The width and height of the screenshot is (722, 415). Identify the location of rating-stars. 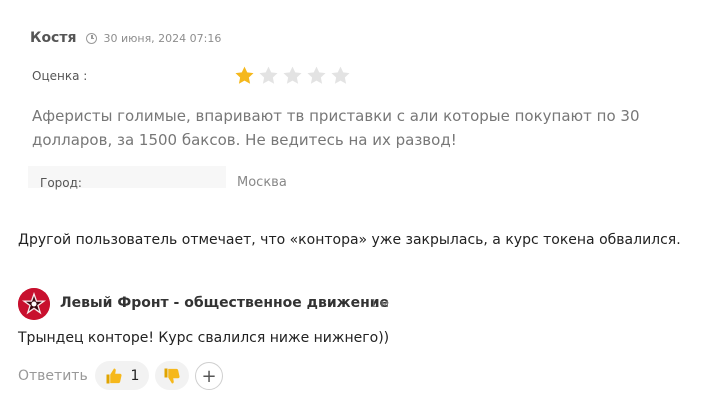
(292, 75).